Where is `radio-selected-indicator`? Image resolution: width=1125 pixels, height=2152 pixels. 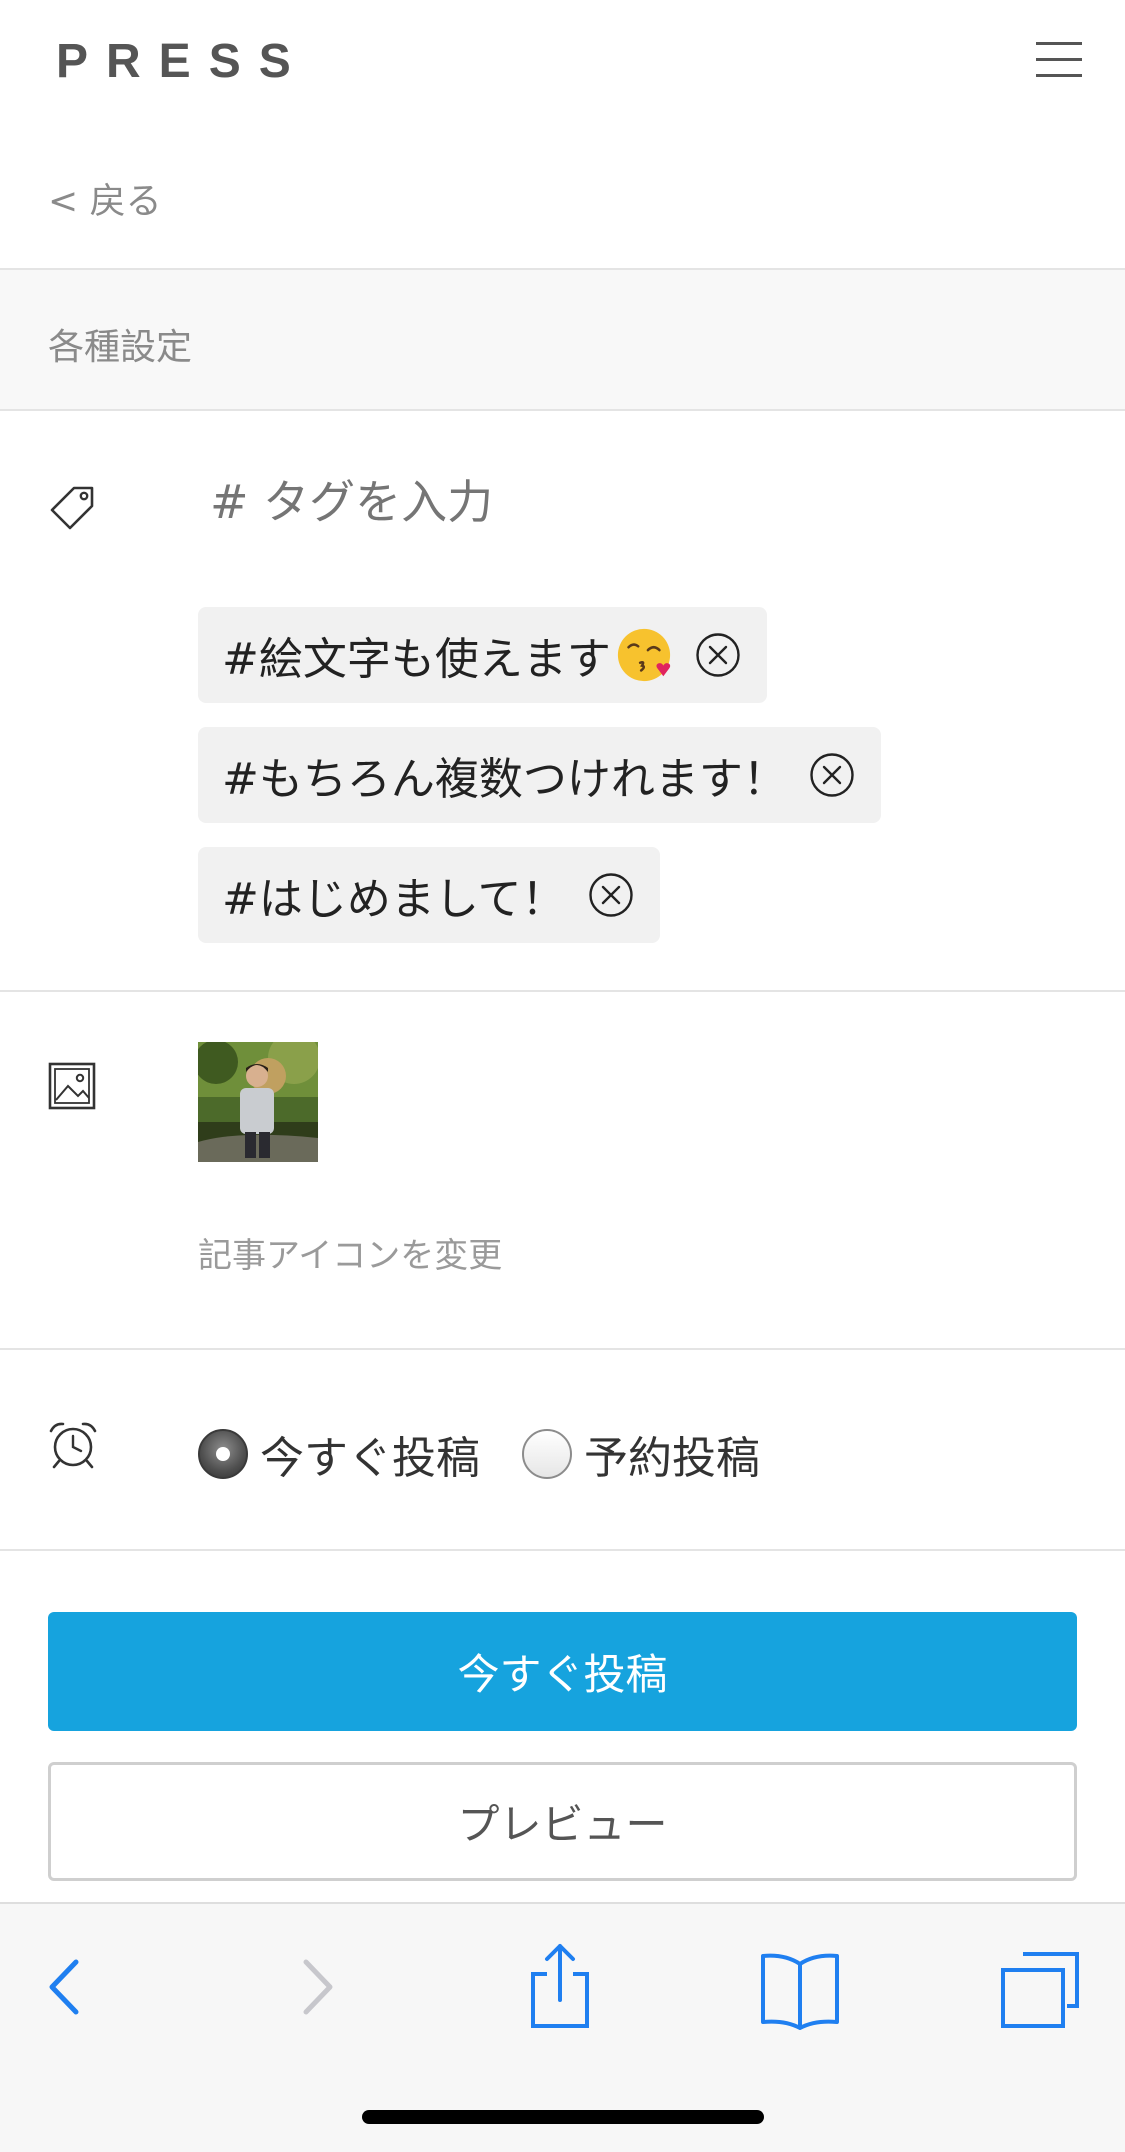 radio-selected-indicator is located at coordinates (223, 1454).